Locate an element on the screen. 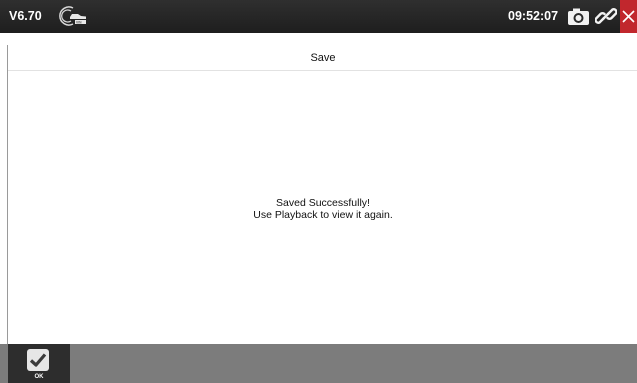 The height and width of the screenshot is (383, 637). ok-button: OK is located at coordinates (39, 363).